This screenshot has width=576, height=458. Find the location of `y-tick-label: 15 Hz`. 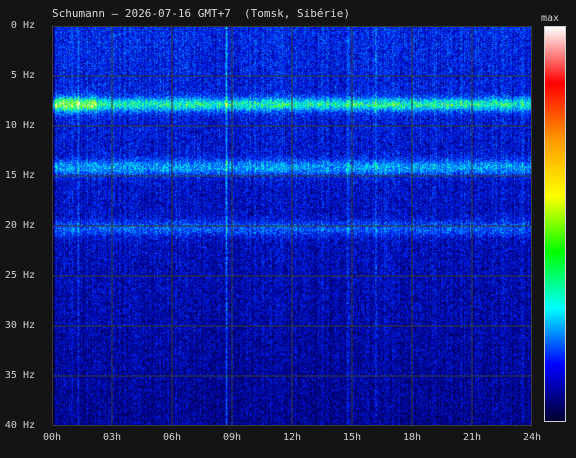

y-tick-label: 15 Hz is located at coordinates (19, 175).